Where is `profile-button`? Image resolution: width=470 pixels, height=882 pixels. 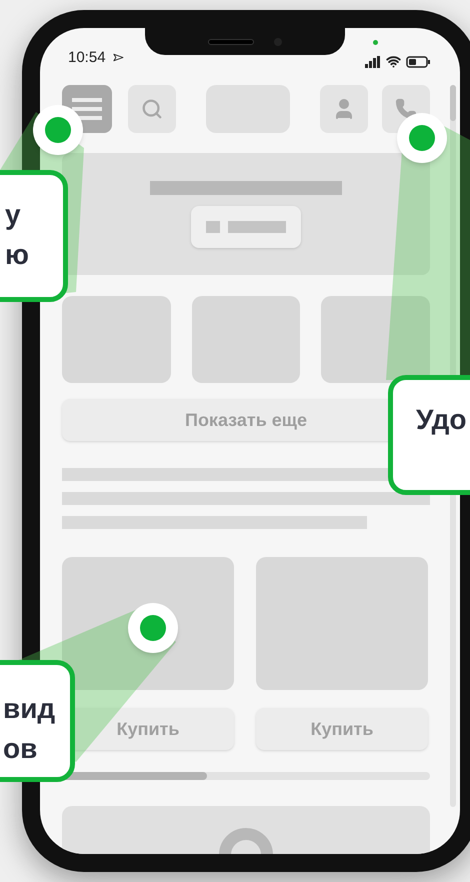 profile-button is located at coordinates (344, 109).